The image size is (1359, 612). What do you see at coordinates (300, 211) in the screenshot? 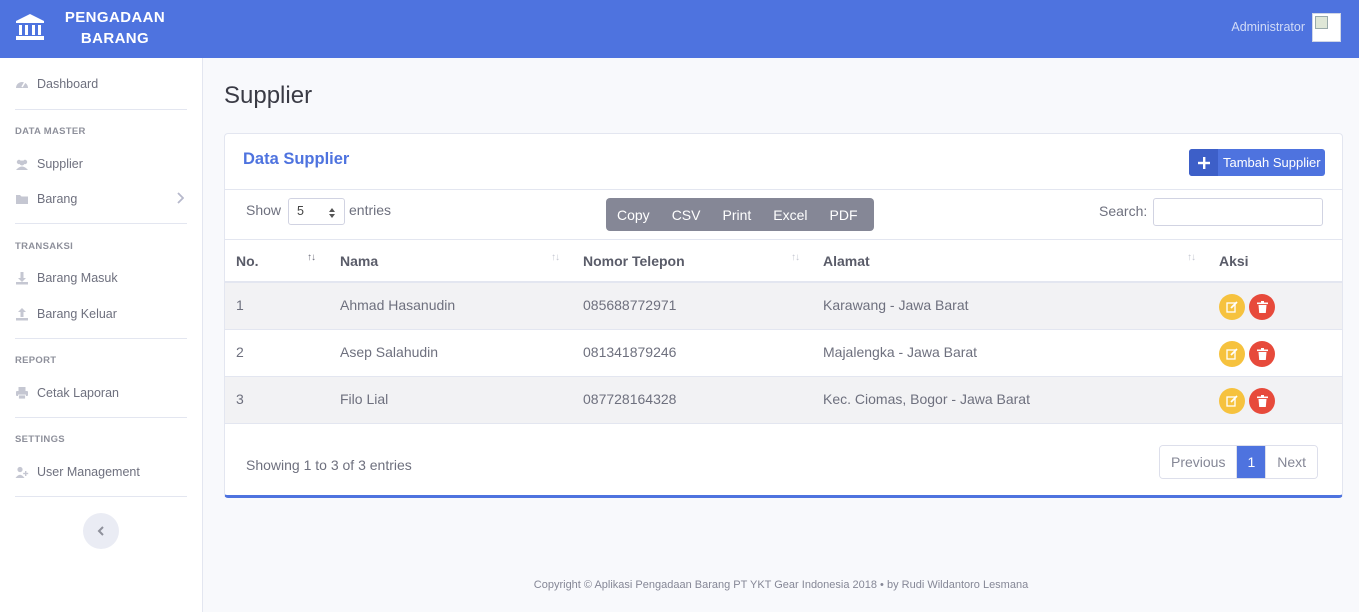
I see `page-length-value: 5` at bounding box center [300, 211].